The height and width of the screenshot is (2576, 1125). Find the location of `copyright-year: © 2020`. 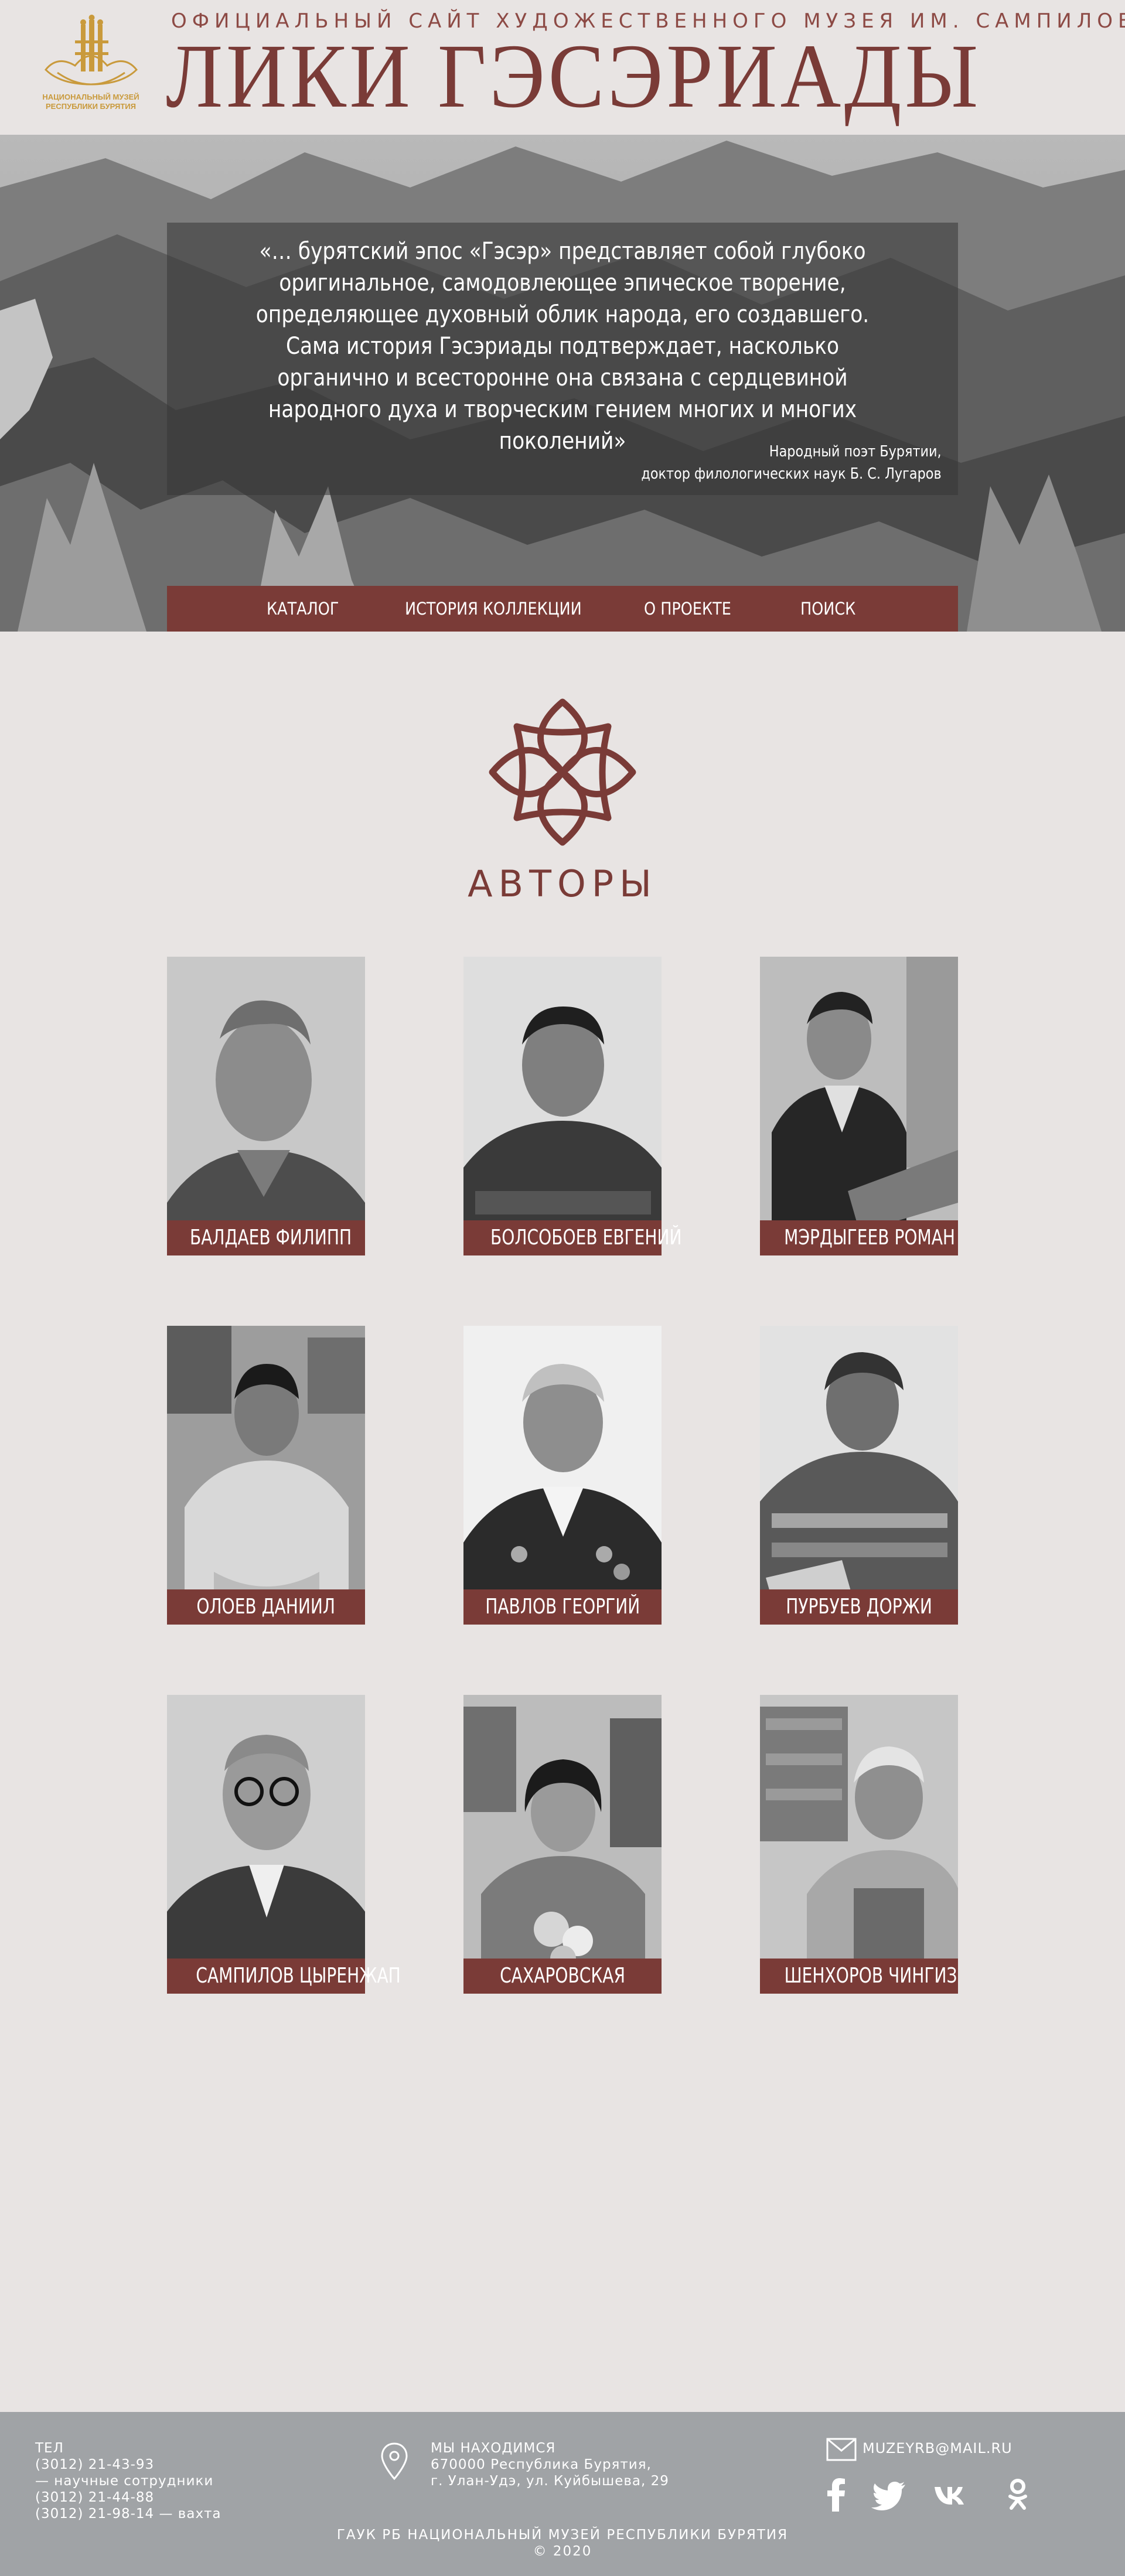

copyright-year: © 2020 is located at coordinates (563, 2551).